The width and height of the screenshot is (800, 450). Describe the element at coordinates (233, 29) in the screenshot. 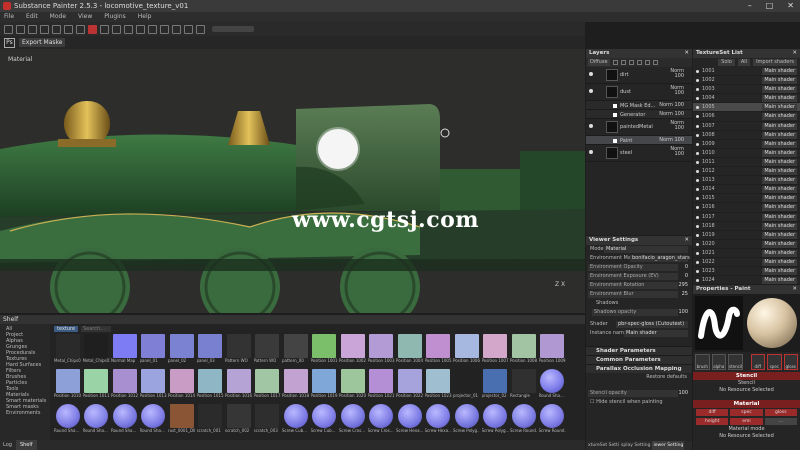

I see `toolbar-slider` at that location.